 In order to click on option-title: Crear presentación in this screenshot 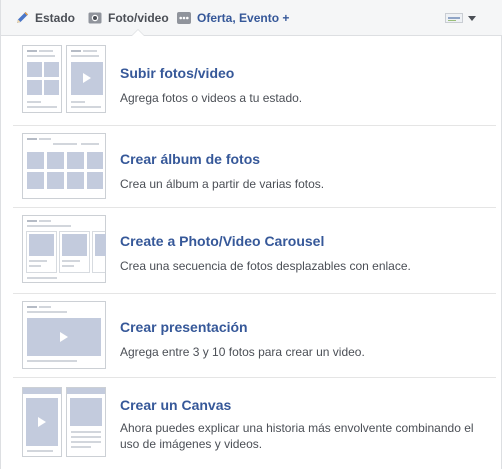, I will do `click(184, 327)`.